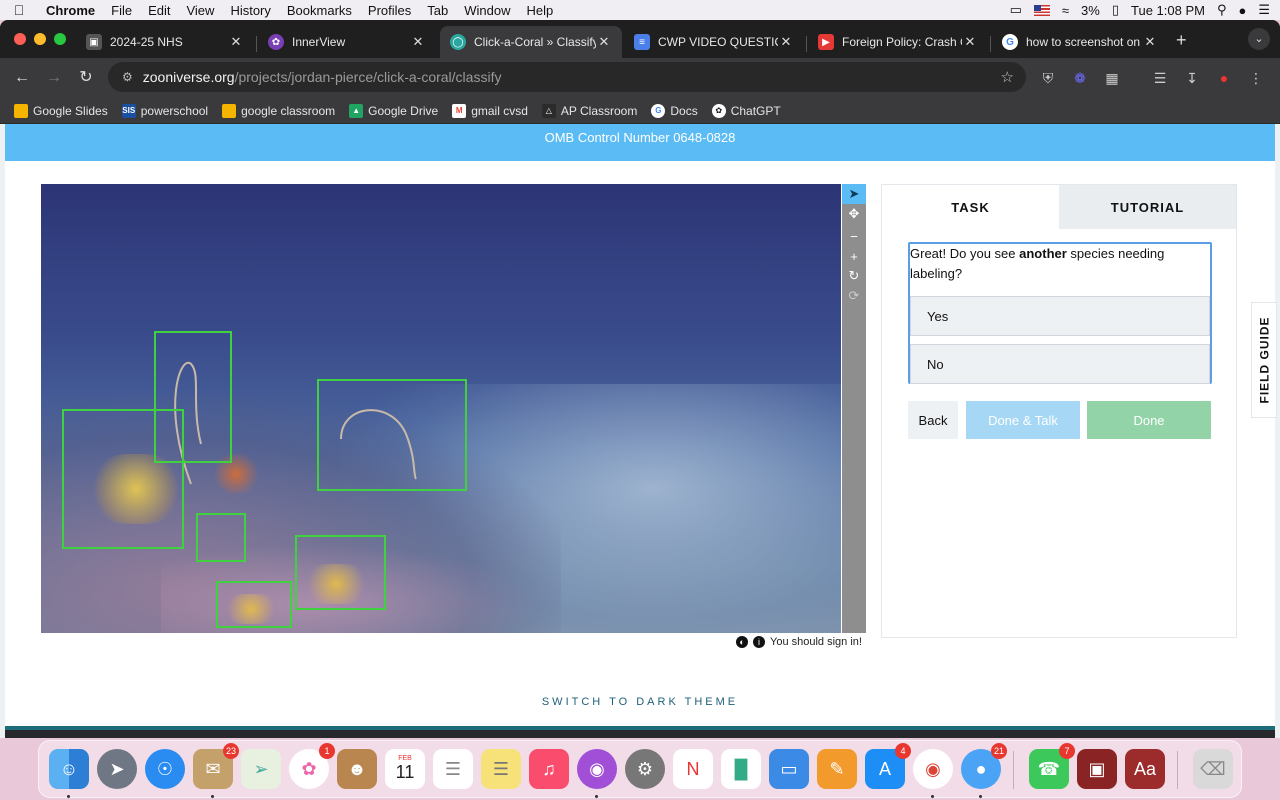 Image resolution: width=1280 pixels, height=800 pixels. I want to click on new-tab-icon: +, so click(1181, 40).